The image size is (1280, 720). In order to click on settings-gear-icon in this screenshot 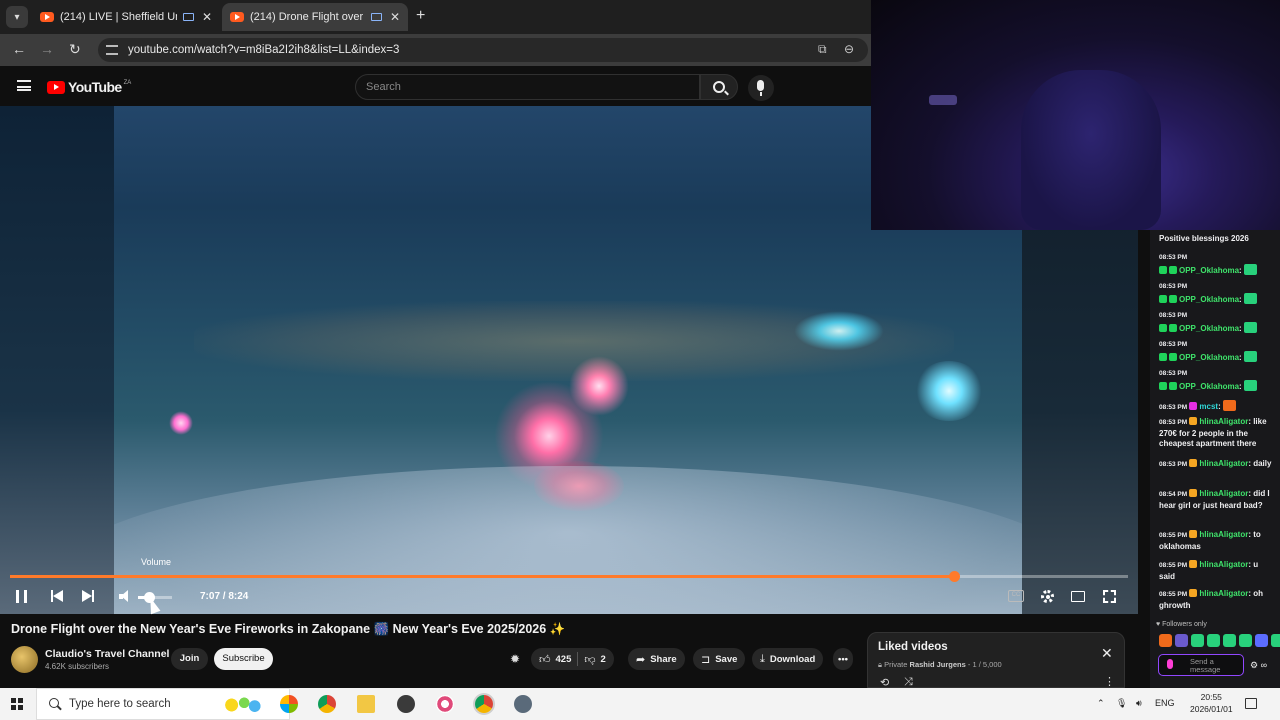, I will do `click(1047, 596)`.